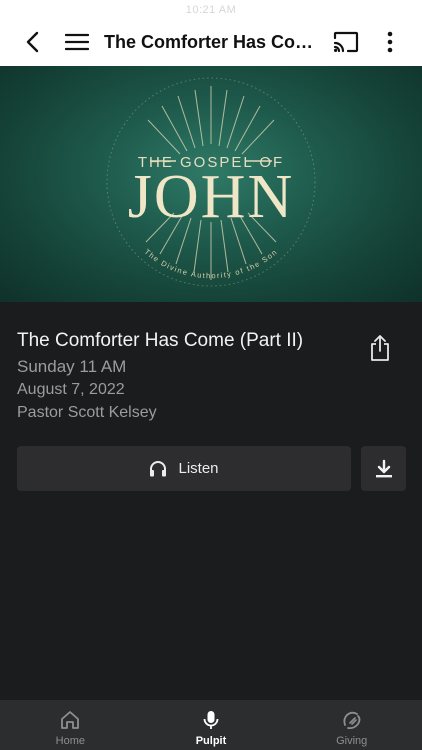 Image resolution: width=422 pixels, height=750 pixels. I want to click on more-vertical-icon, so click(390, 42).